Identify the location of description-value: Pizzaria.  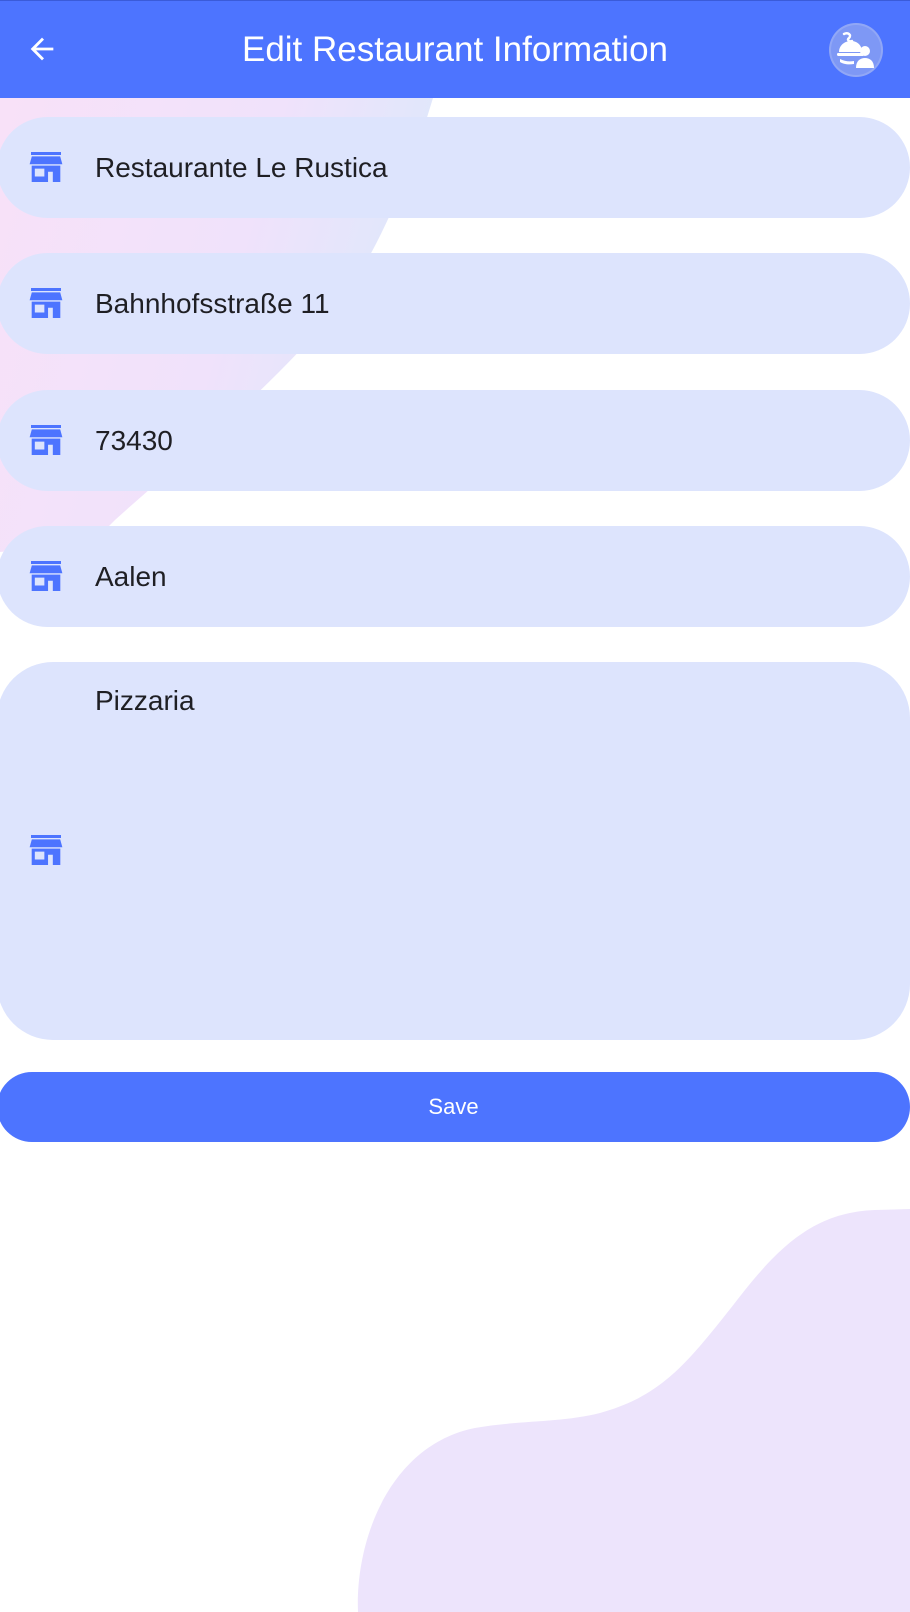
(145, 700).